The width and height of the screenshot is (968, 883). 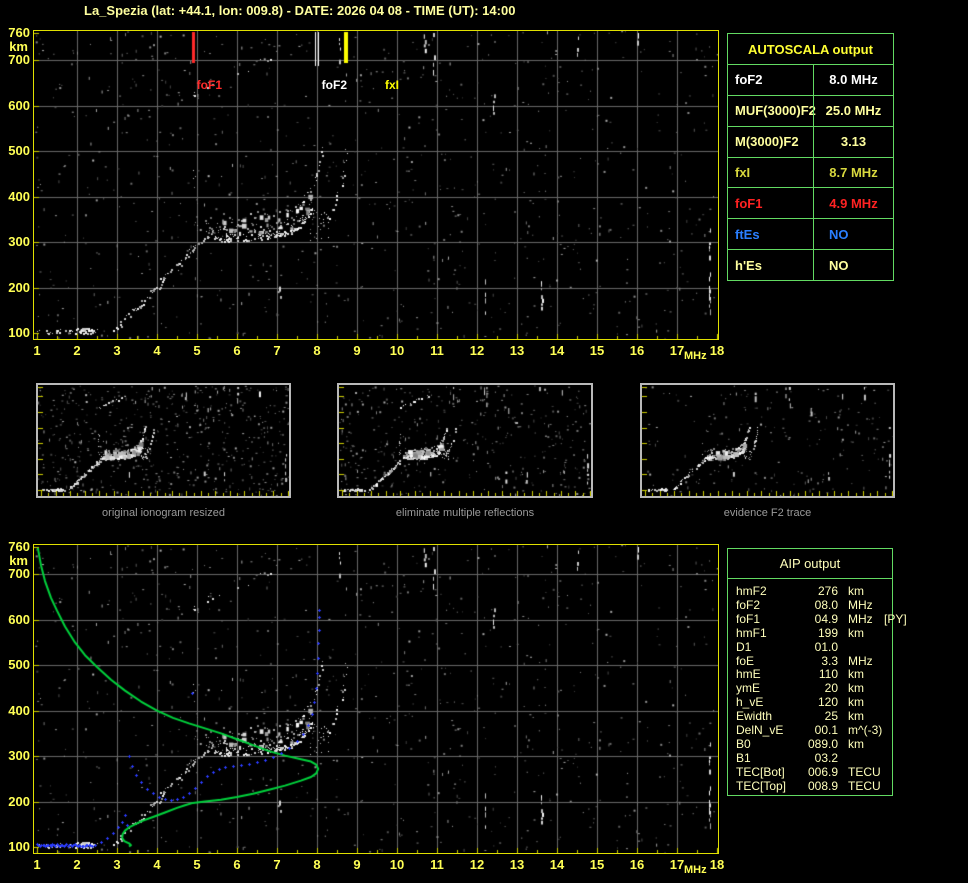 What do you see at coordinates (157, 350) in the screenshot?
I see `x-tick-label: 4` at bounding box center [157, 350].